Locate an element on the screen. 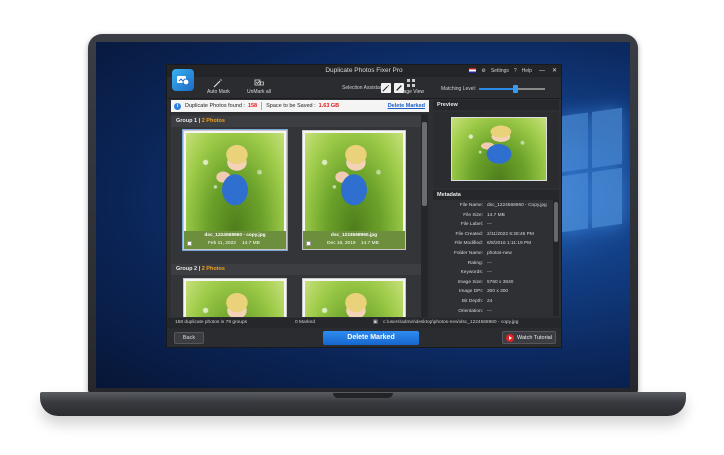 This screenshot has height=455, width=724. metadata-value: 14.7 MB is located at coordinates (496, 215).